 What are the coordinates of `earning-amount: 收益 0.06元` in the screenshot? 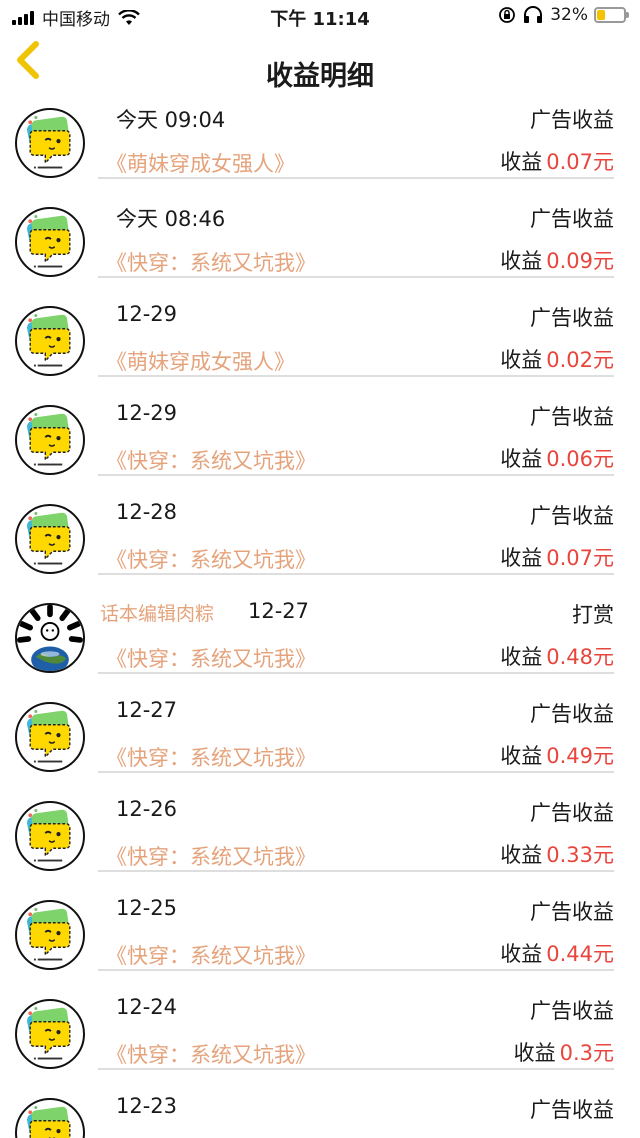 It's located at (557, 458).